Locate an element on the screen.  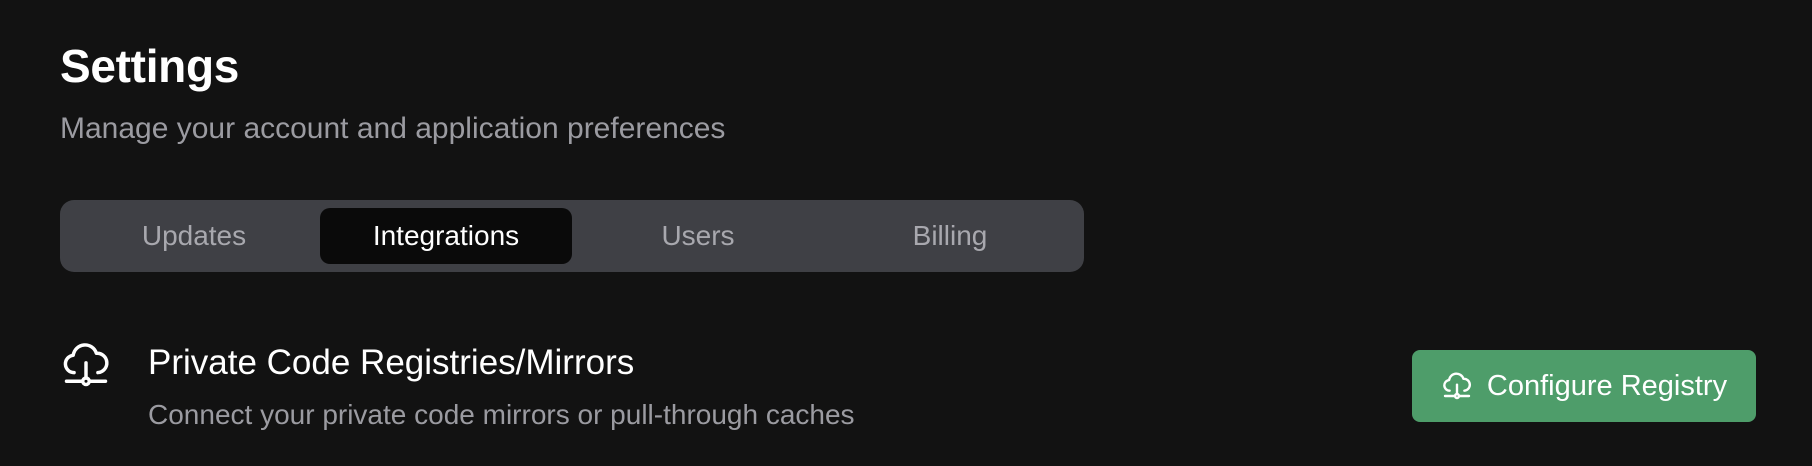
tab-integrations: Integrations is located at coordinates (446, 236).